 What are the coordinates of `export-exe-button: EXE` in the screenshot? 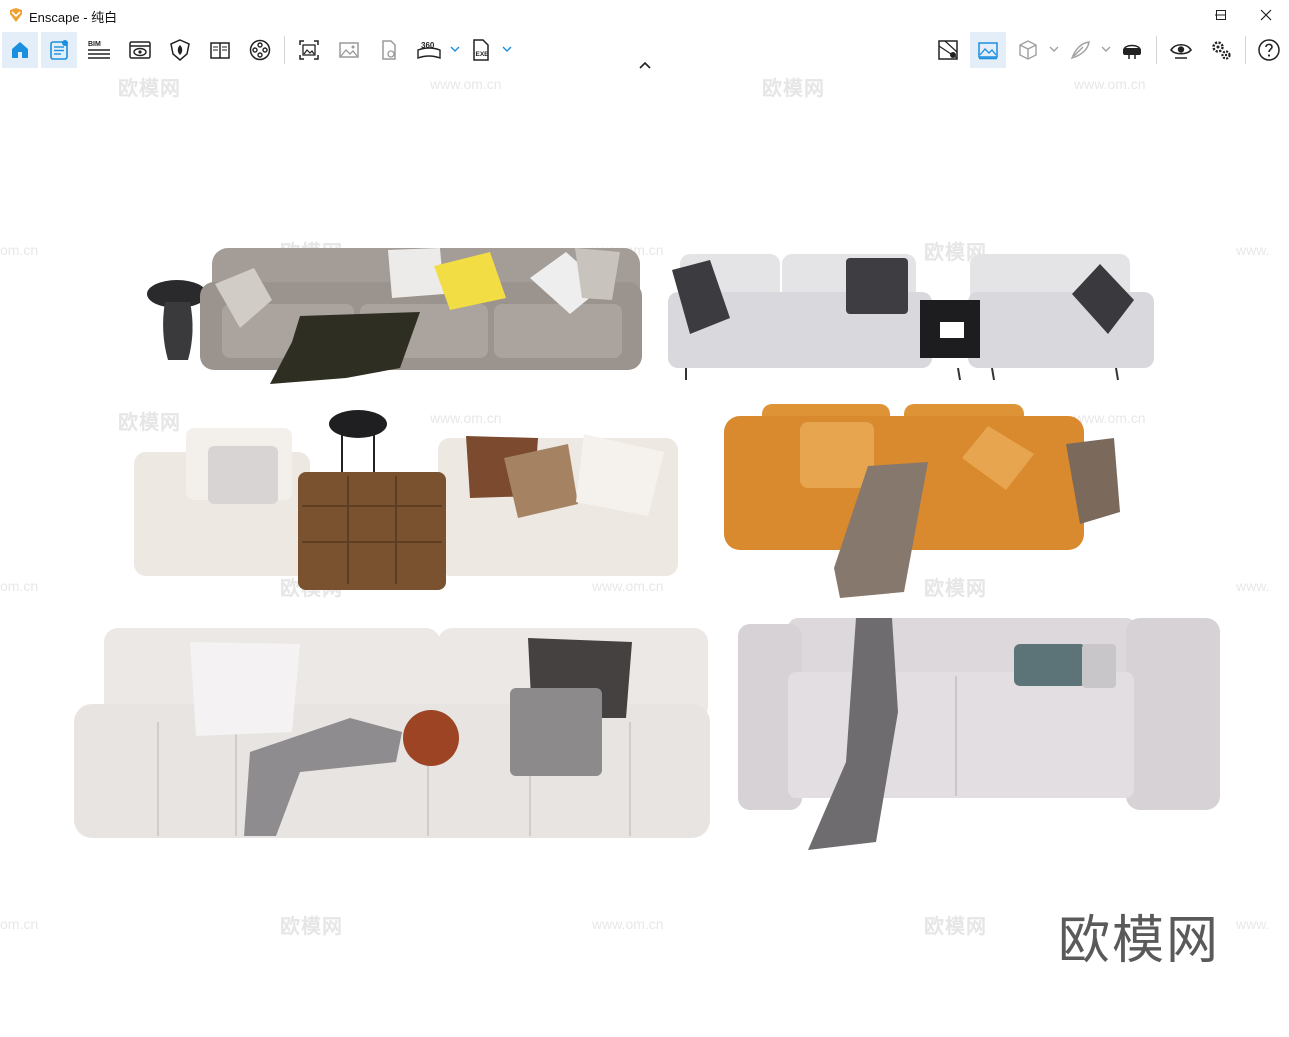 It's located at (481, 50).